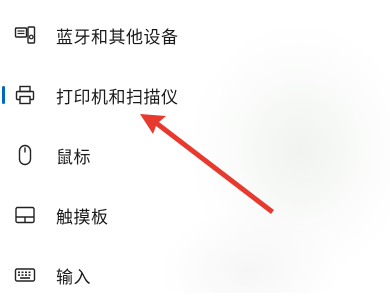  Describe the element at coordinates (73, 157) in the screenshot. I see `nav-item-label: 鼠标` at that location.